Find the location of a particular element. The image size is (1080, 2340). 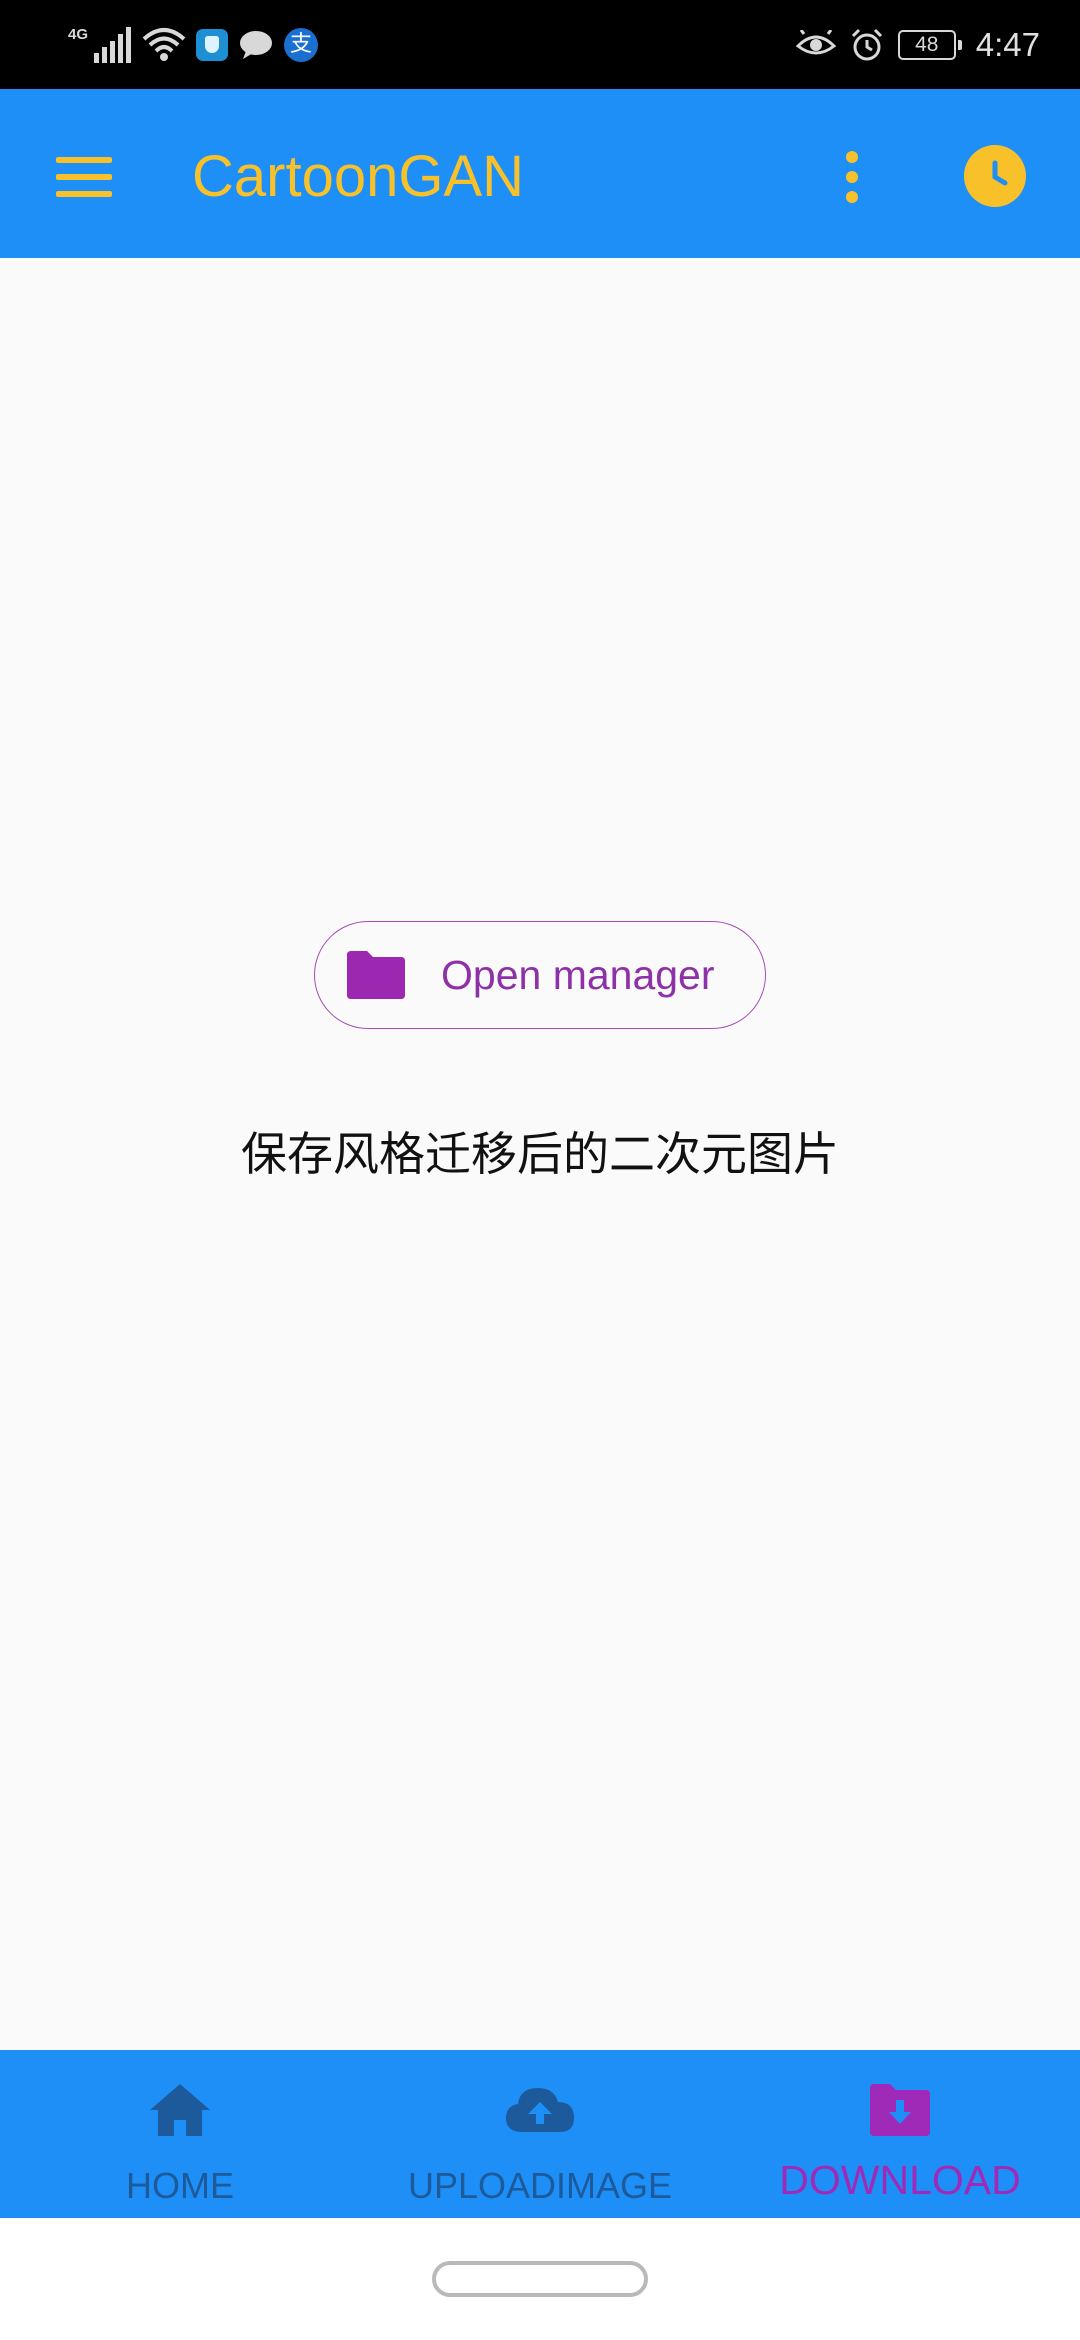

alipay-icon: 支 is located at coordinates (301, 45).